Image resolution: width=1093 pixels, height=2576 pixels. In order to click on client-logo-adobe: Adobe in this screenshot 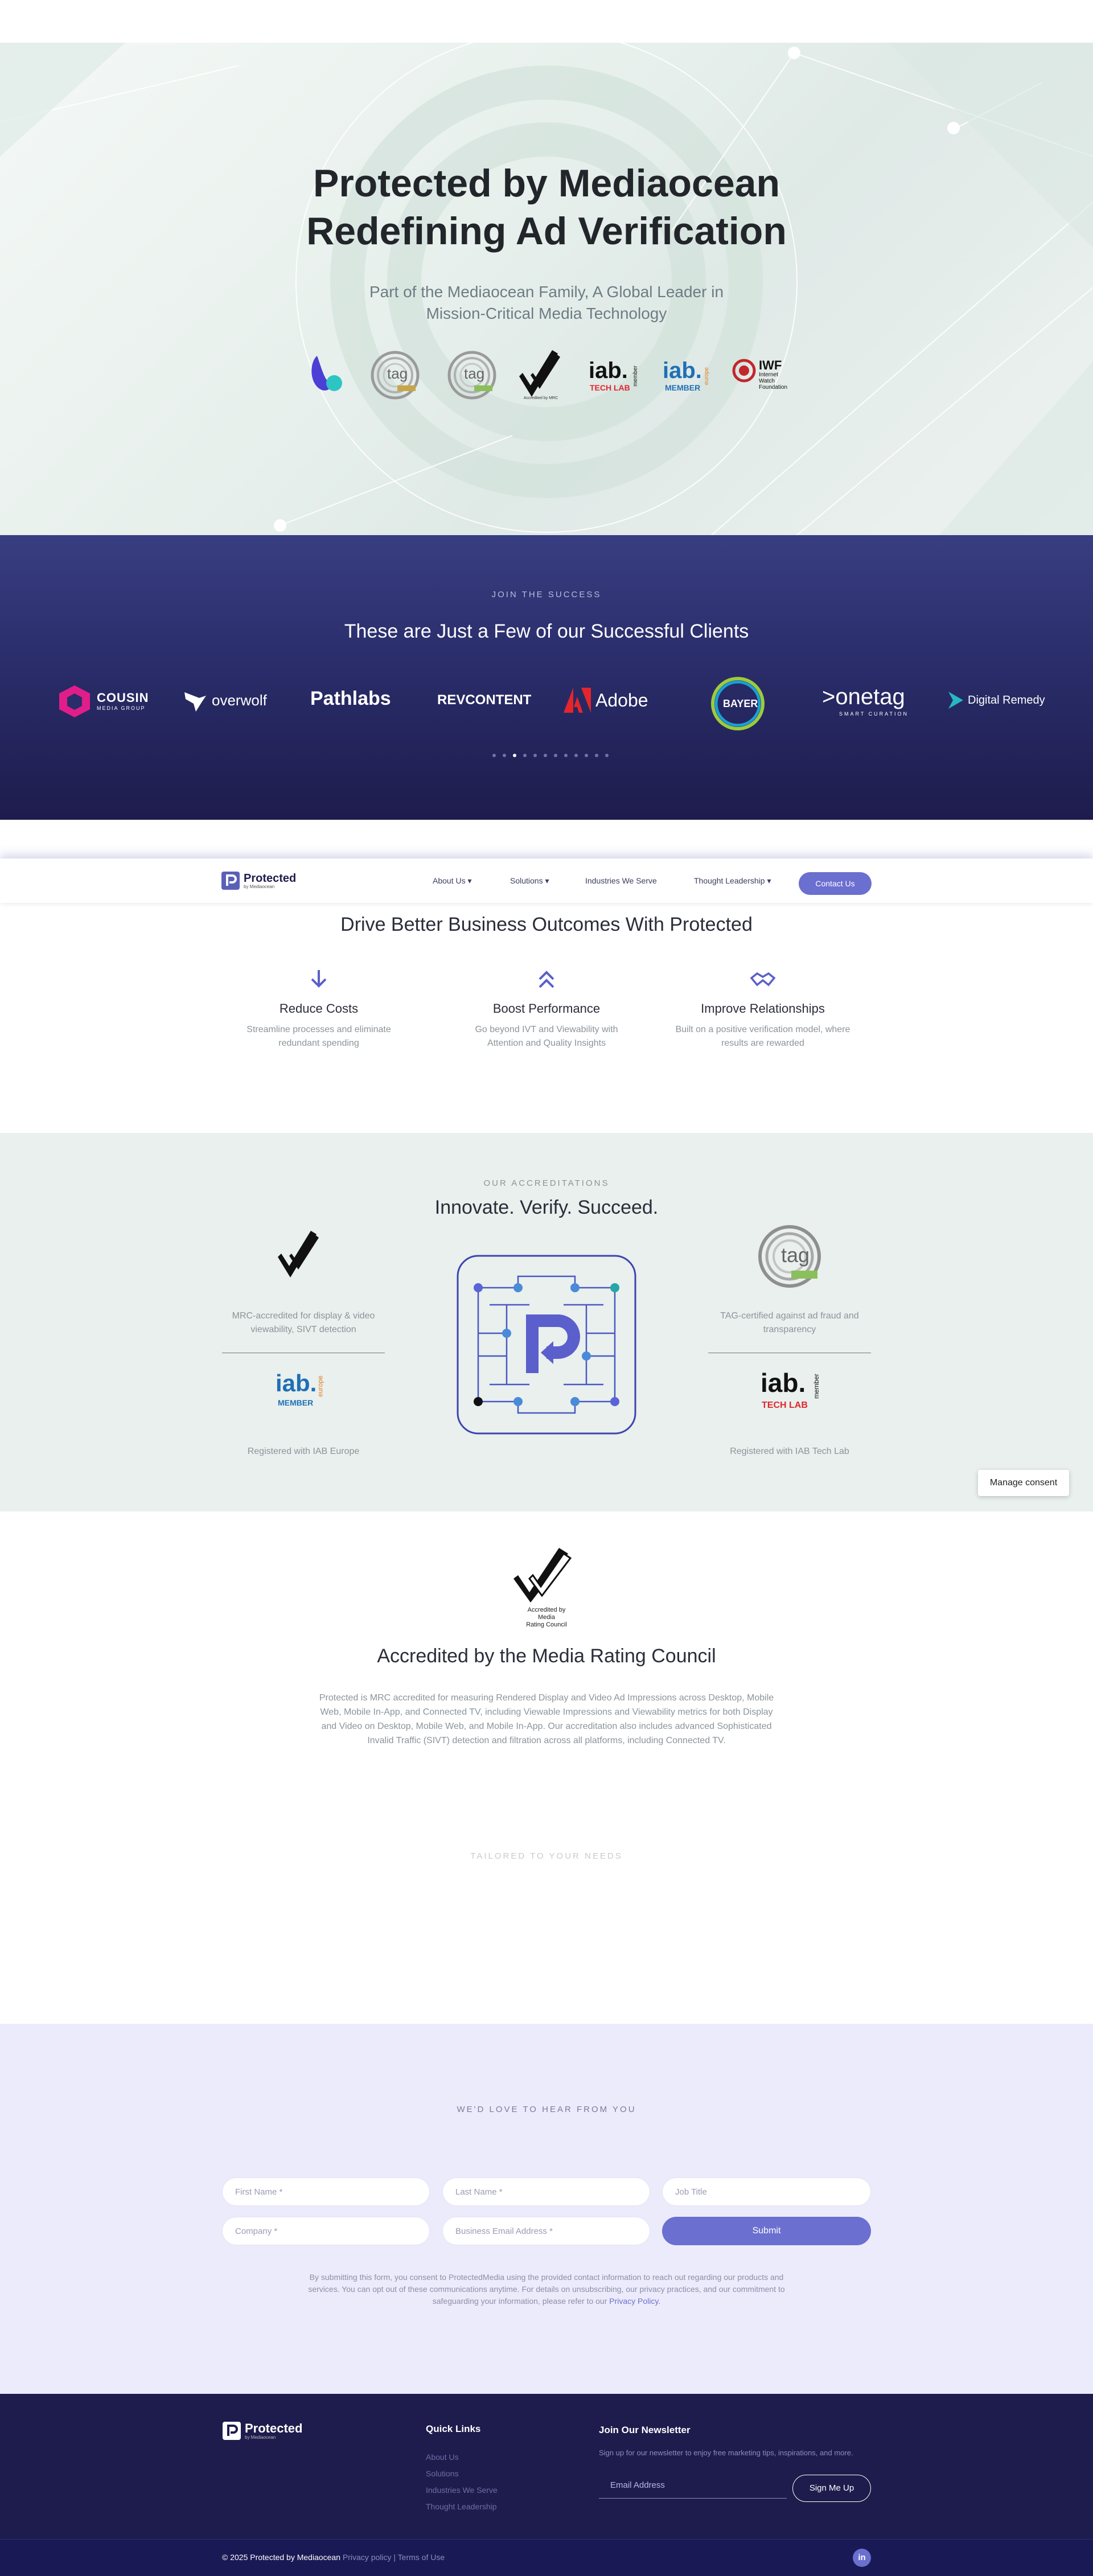, I will do `click(606, 700)`.